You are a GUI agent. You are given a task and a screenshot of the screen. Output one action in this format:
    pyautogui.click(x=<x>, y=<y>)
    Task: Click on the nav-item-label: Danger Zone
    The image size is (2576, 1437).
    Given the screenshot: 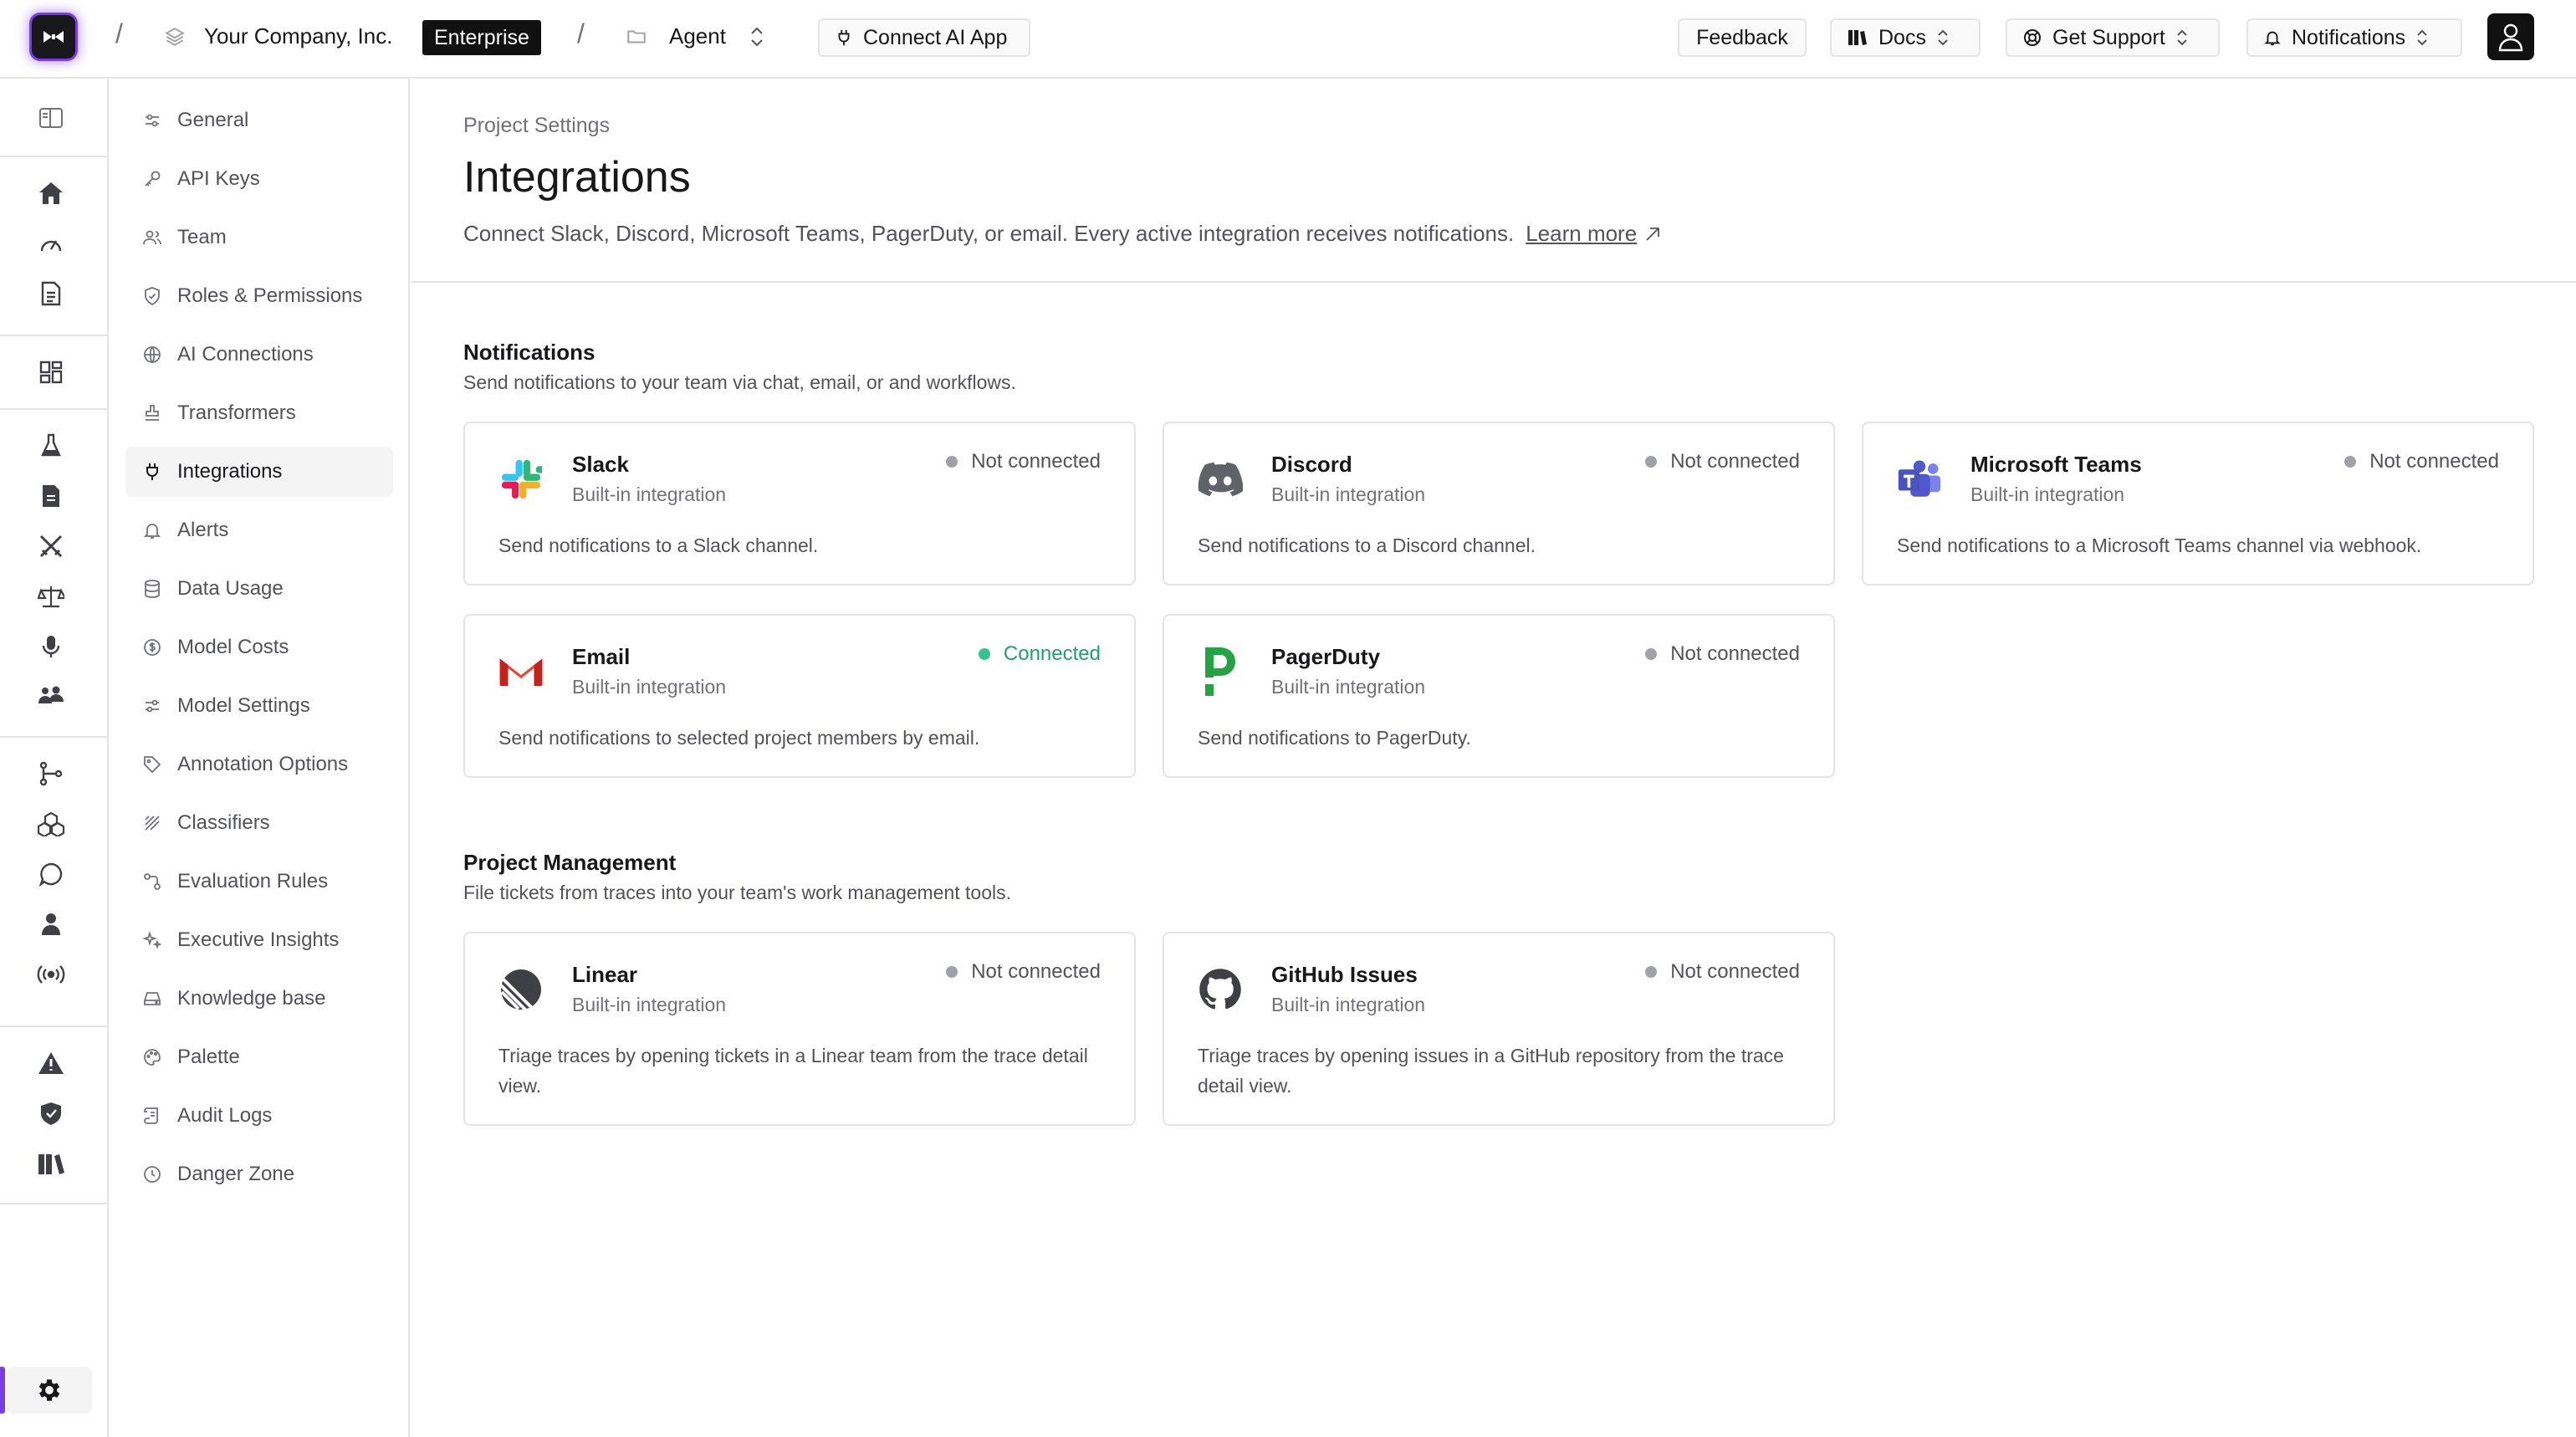 What is the action you would take?
    pyautogui.click(x=236, y=1174)
    